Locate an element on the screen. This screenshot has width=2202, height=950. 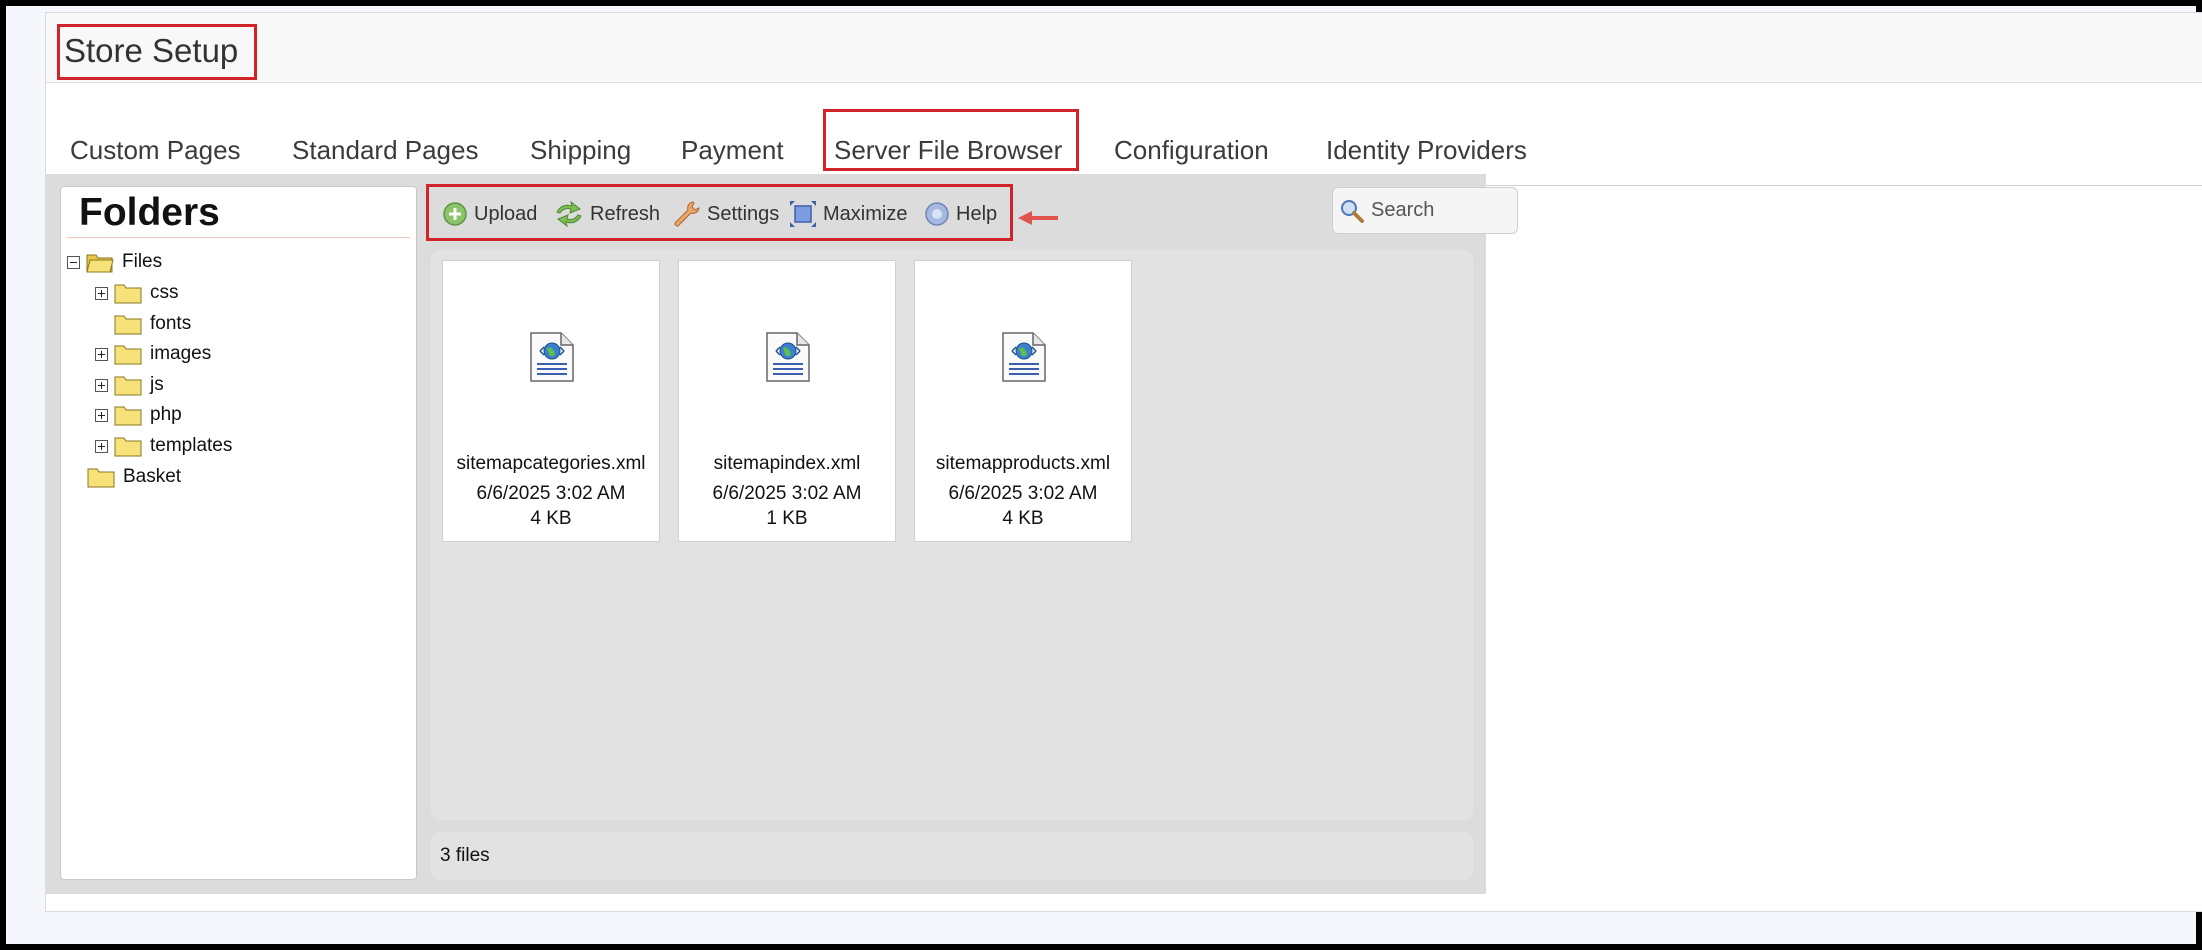
magnifier-icon is located at coordinates (1352, 211).